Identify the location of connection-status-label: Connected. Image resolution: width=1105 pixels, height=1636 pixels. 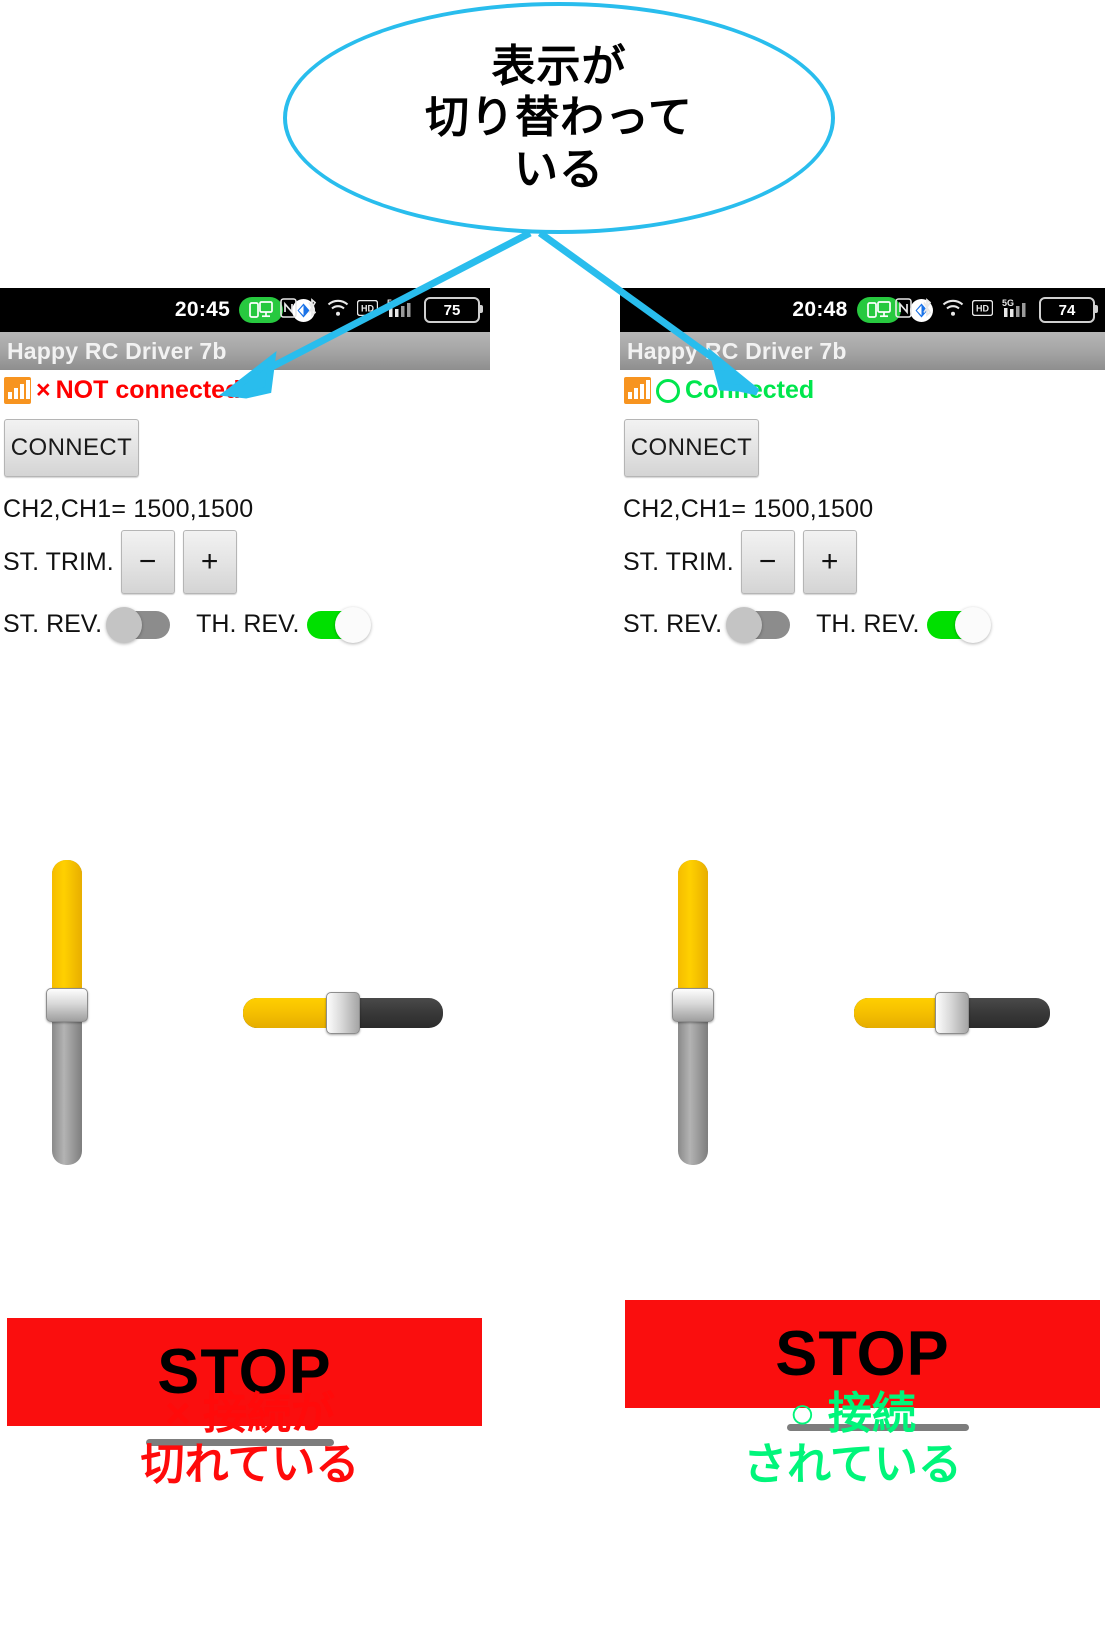
(750, 390).